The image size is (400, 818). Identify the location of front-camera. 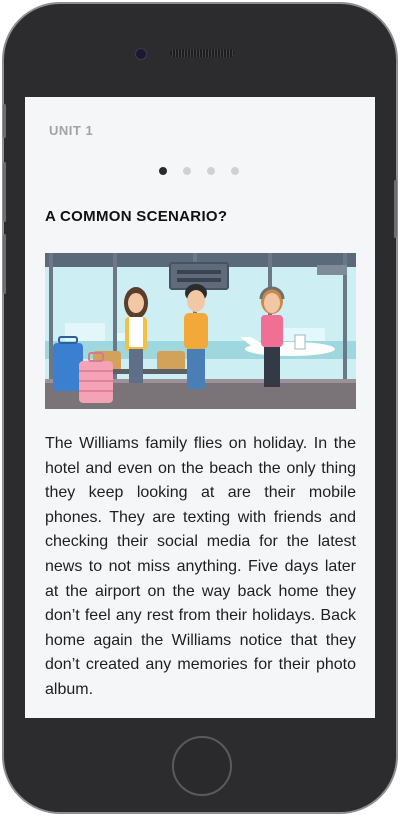
(141, 54).